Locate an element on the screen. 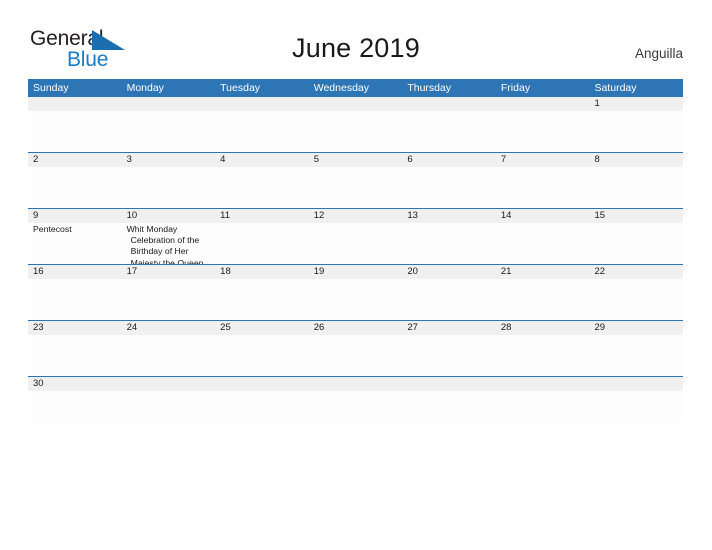  calendar-week-row: 30 is located at coordinates (355, 399).